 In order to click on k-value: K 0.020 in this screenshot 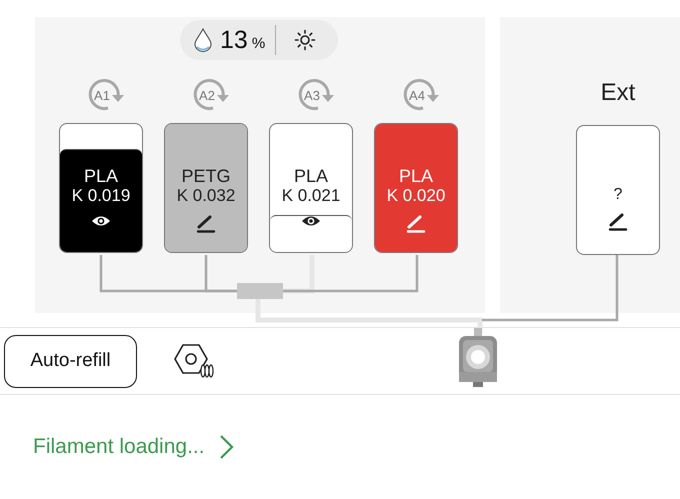, I will do `click(416, 196)`.